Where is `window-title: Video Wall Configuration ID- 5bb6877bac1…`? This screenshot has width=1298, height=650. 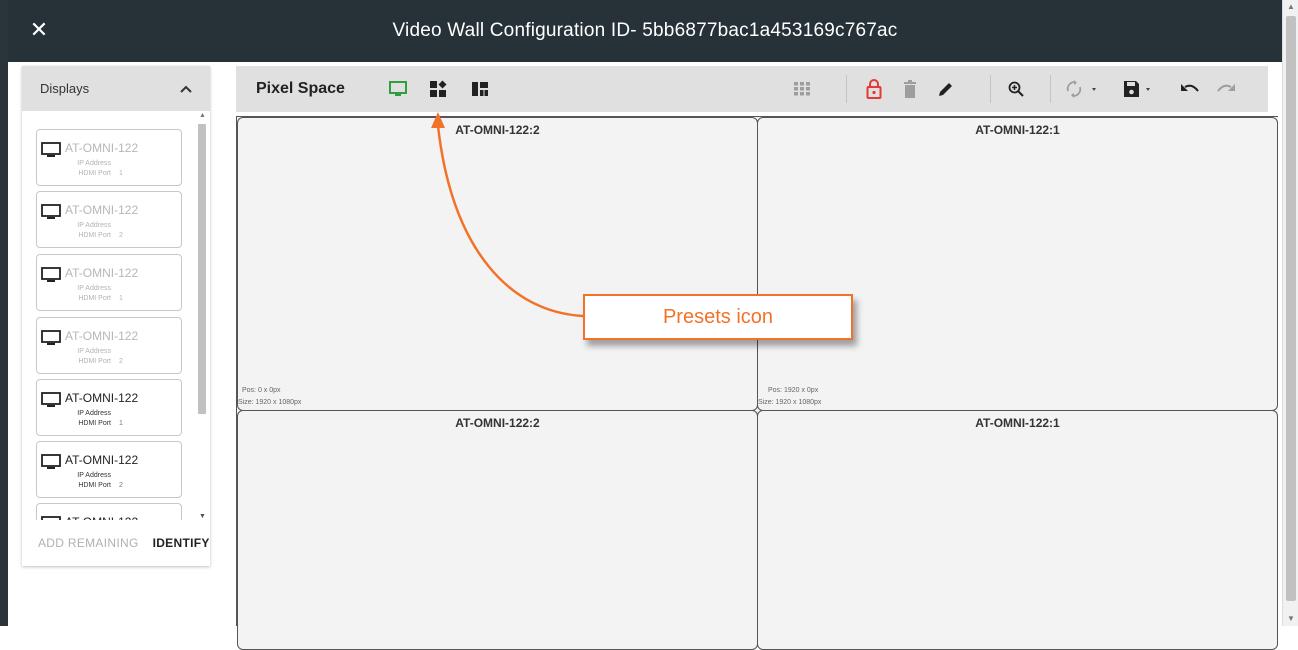
window-title: Video Wall Configuration ID- 5bb6877bac1… is located at coordinates (645, 30).